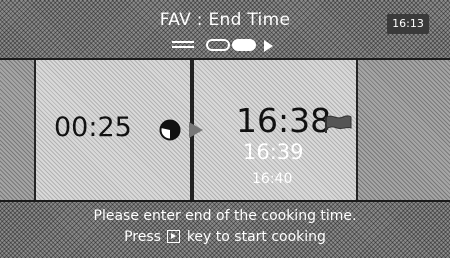  I want to click on screen-title: FAV : End Time, so click(225, 20).